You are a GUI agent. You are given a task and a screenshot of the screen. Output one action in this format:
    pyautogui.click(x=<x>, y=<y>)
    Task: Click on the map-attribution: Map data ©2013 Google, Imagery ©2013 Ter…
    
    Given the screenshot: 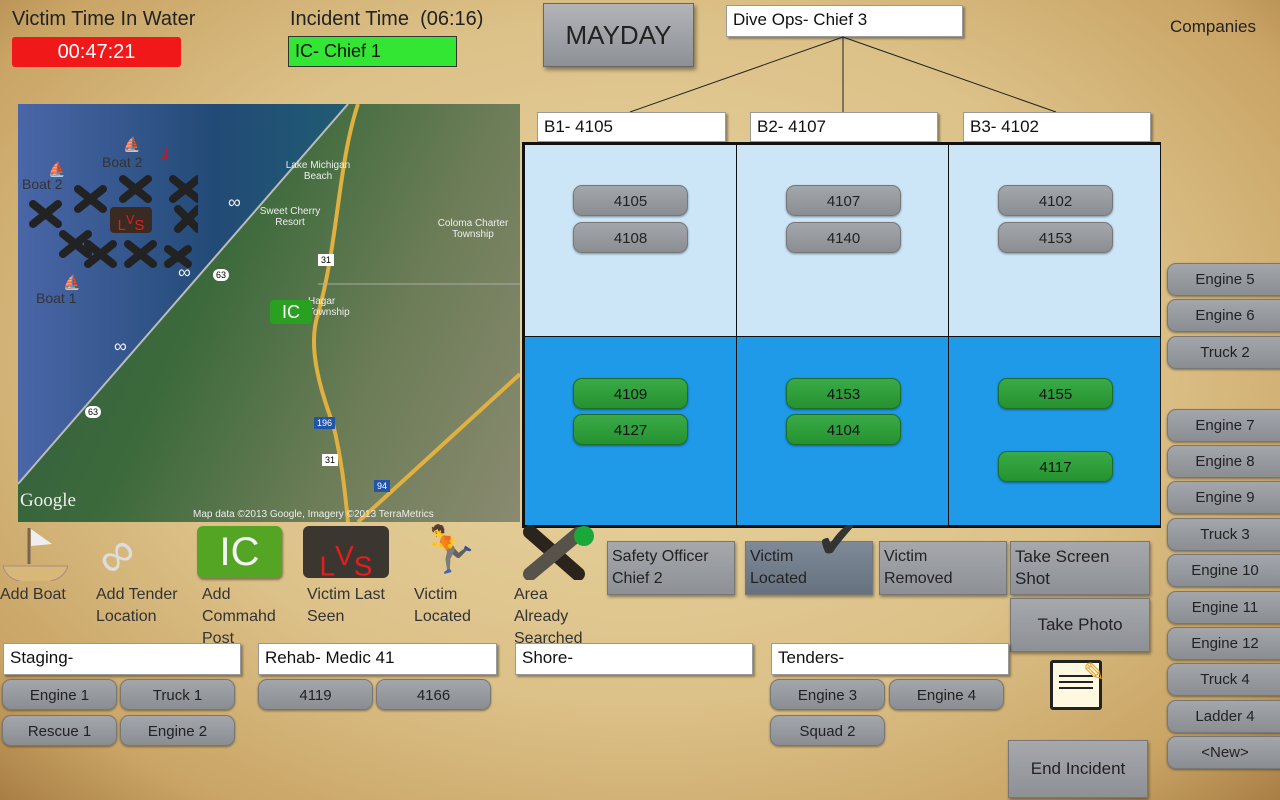 What is the action you would take?
    pyautogui.click(x=313, y=514)
    